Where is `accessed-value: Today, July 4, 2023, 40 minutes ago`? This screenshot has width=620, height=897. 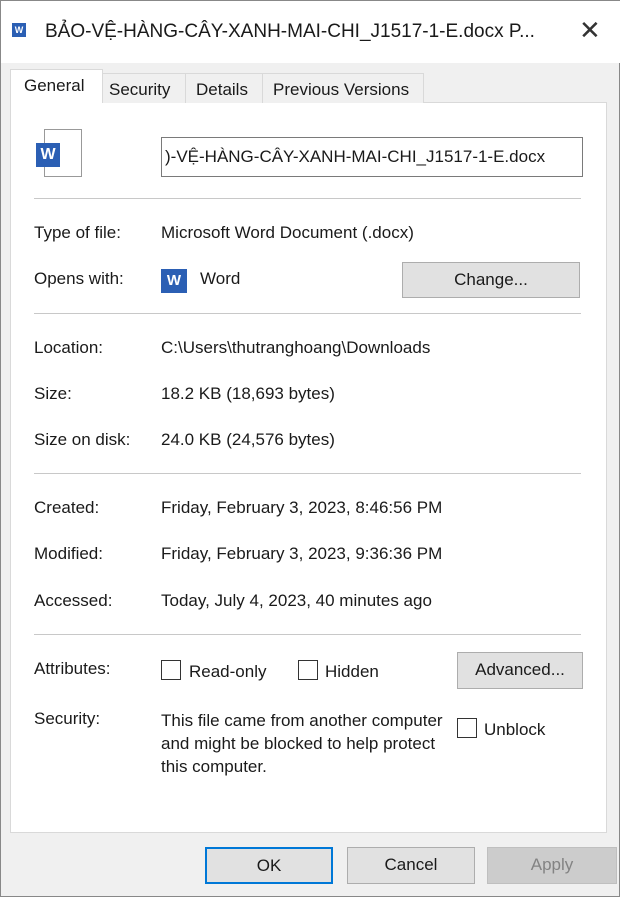 accessed-value: Today, July 4, 2023, 40 minutes ago is located at coordinates (296, 600).